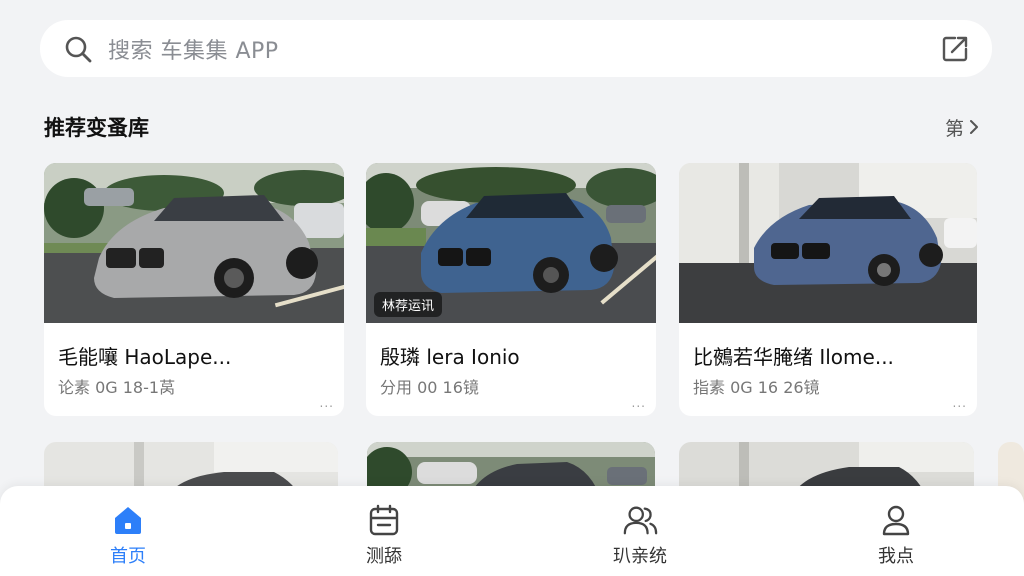 The width and height of the screenshot is (1024, 576). Describe the element at coordinates (955, 49) in the screenshot. I see `share-edit-icon` at that location.